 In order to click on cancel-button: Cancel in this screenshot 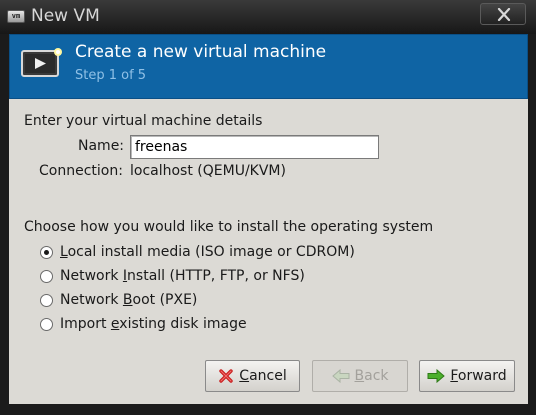, I will do `click(252, 376)`.